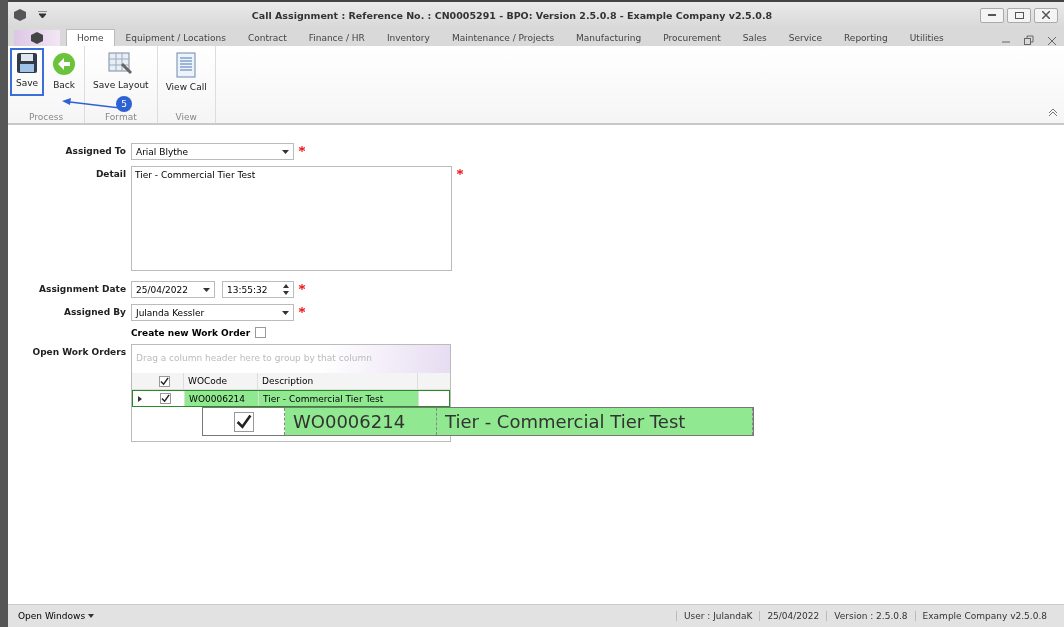  Describe the element at coordinates (52, 616) in the screenshot. I see `open-windows-menu: Open Windows` at that location.